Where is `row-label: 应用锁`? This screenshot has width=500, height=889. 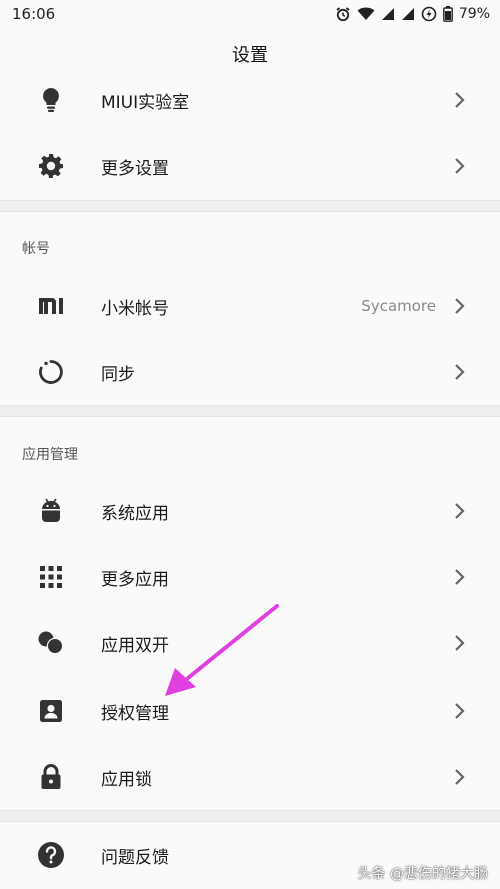
row-label: 应用锁 is located at coordinates (126, 779).